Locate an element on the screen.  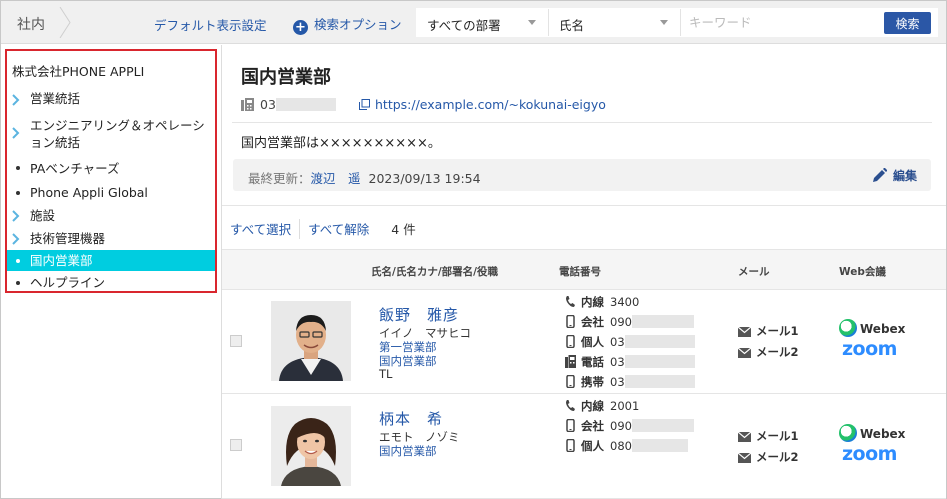
caret-down-icon is located at coordinates (664, 22).